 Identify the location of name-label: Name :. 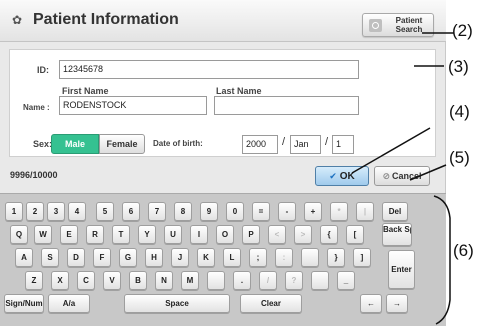
(36, 107).